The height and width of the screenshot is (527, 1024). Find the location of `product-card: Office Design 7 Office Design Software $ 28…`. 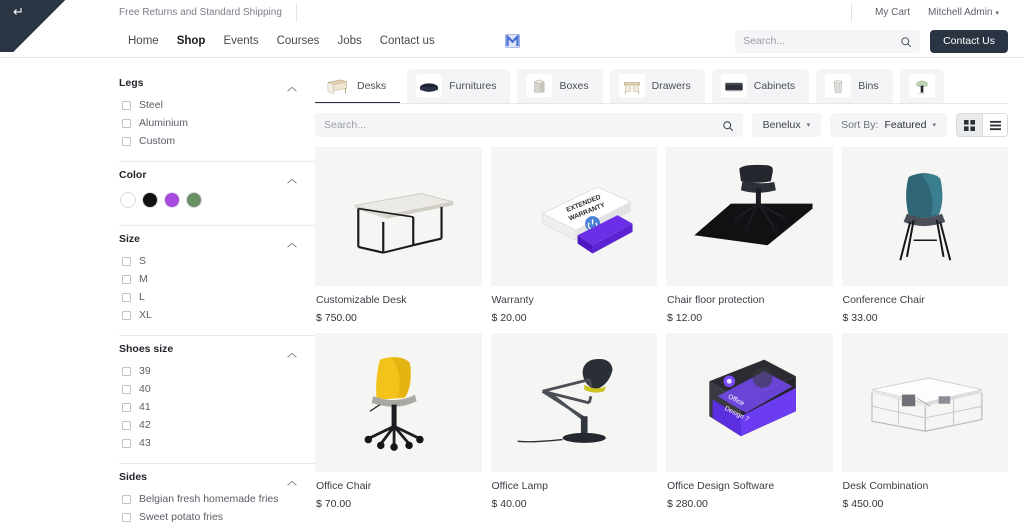

product-card: Office Design 7 Office Design Software $ 28… is located at coordinates (749, 421).